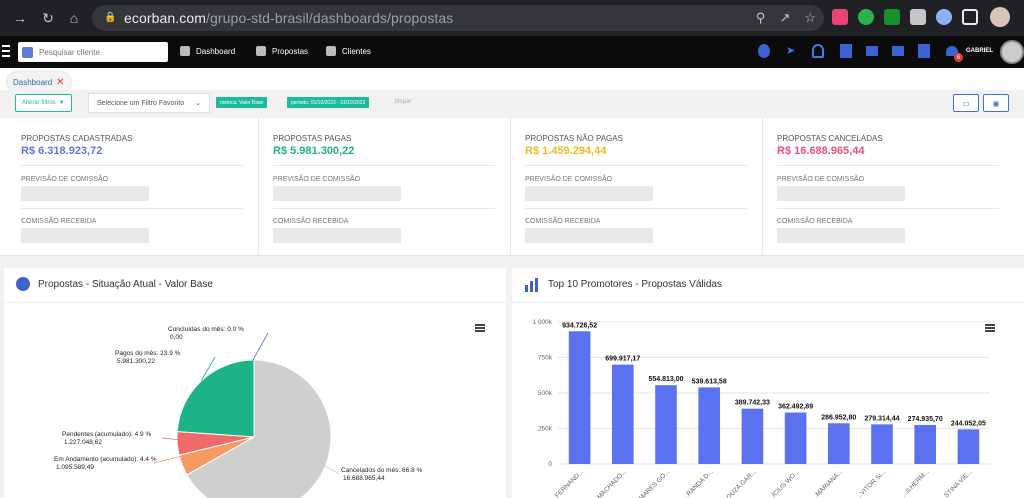 This screenshot has width=1024, height=498. What do you see at coordinates (579, 325) in the screenshot?
I see `bar-value-label: 934.726,52` at bounding box center [579, 325].